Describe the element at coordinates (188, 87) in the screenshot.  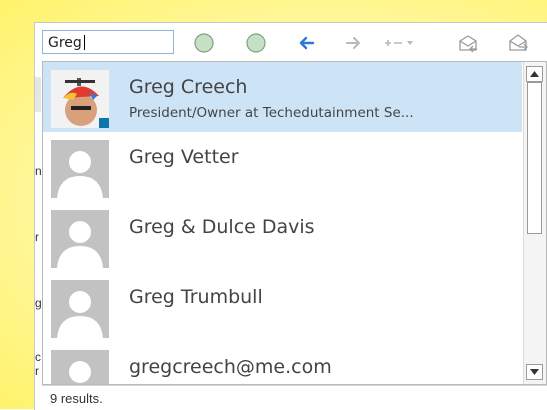
I see `contact-name: Greg Creech` at that location.